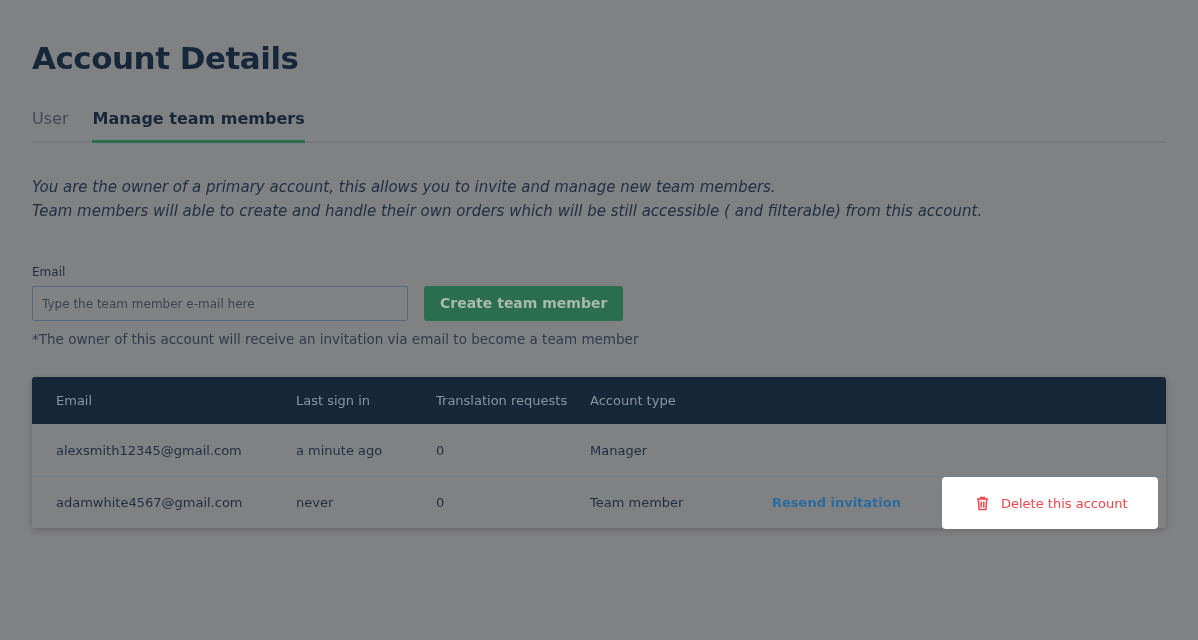  What do you see at coordinates (340, 450) in the screenshot?
I see `table-cell-text: a minute ago` at bounding box center [340, 450].